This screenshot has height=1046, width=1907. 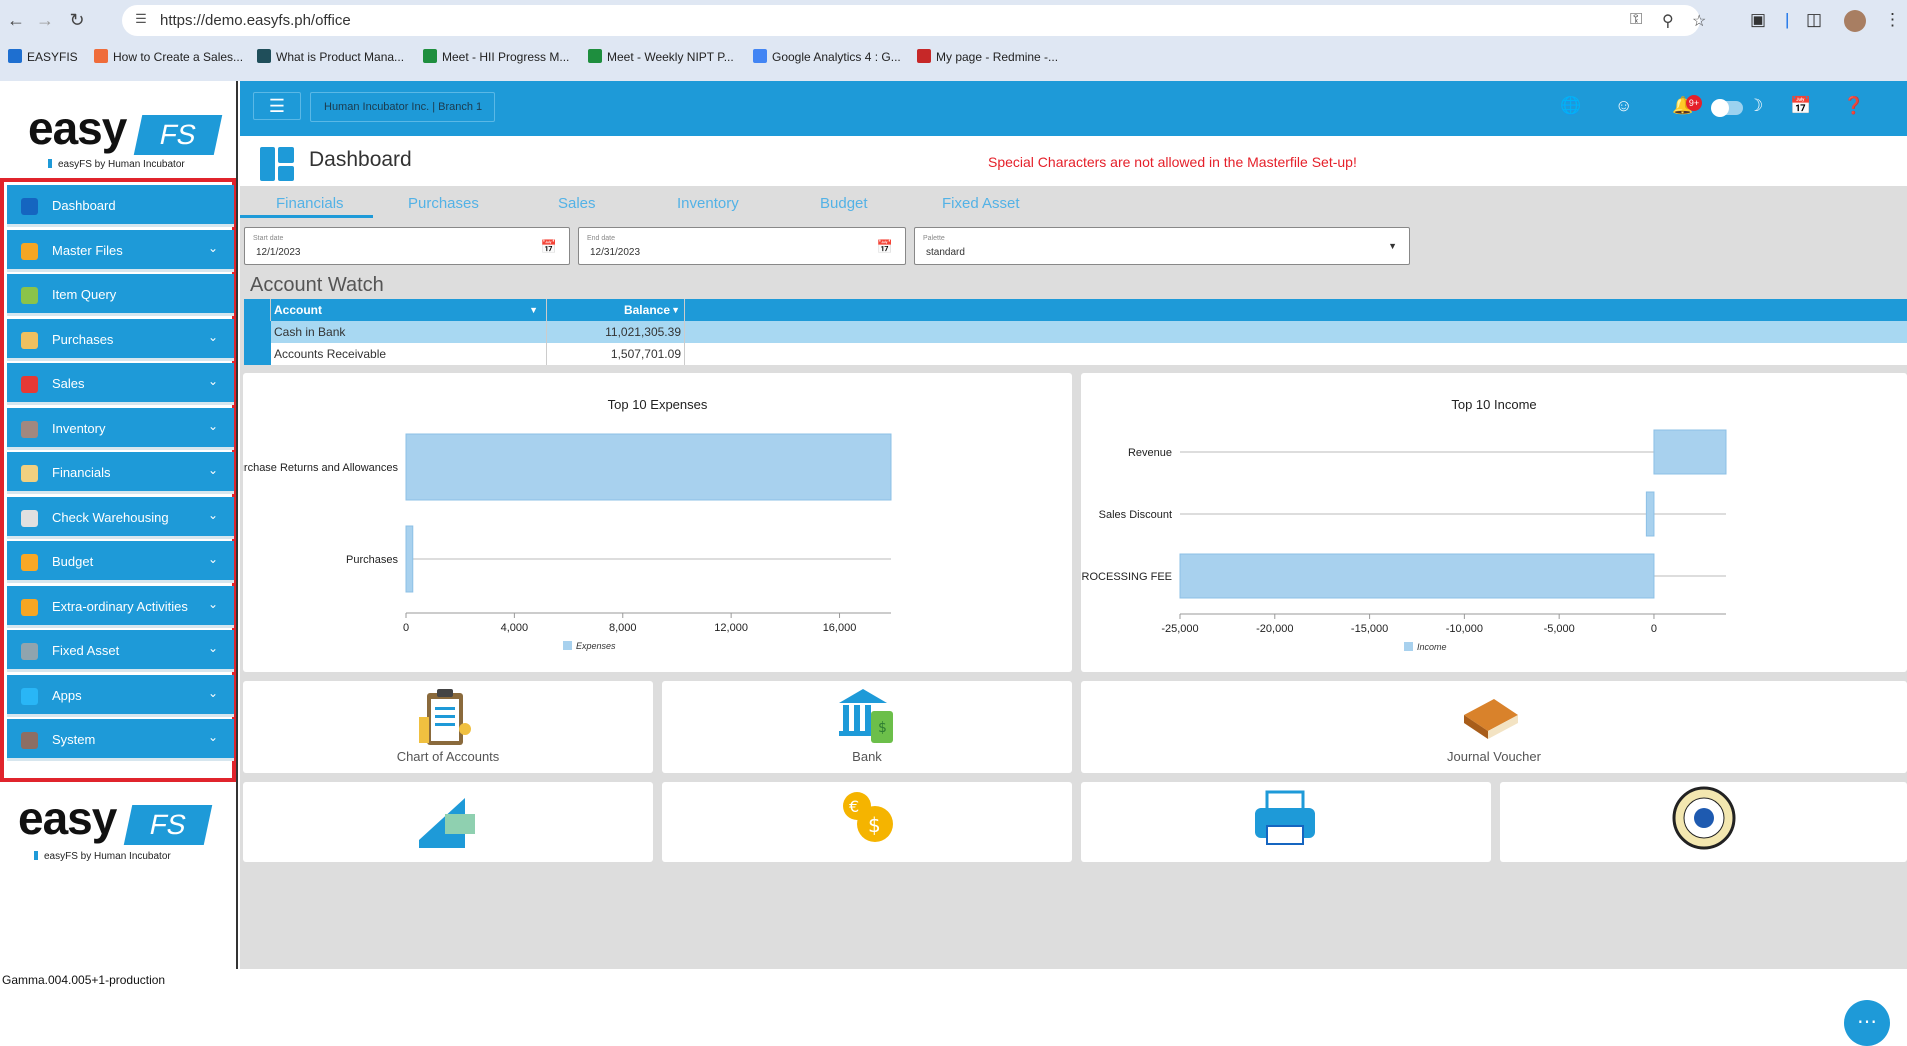 What do you see at coordinates (827, 56) in the screenshot?
I see `bookmark-5: Google Analytics 4` at bounding box center [827, 56].